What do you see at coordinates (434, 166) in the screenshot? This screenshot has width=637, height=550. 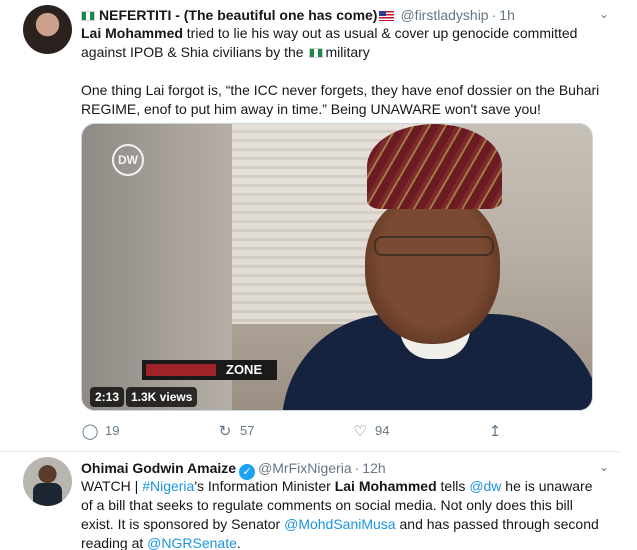 I see `video-subject-cap` at bounding box center [434, 166].